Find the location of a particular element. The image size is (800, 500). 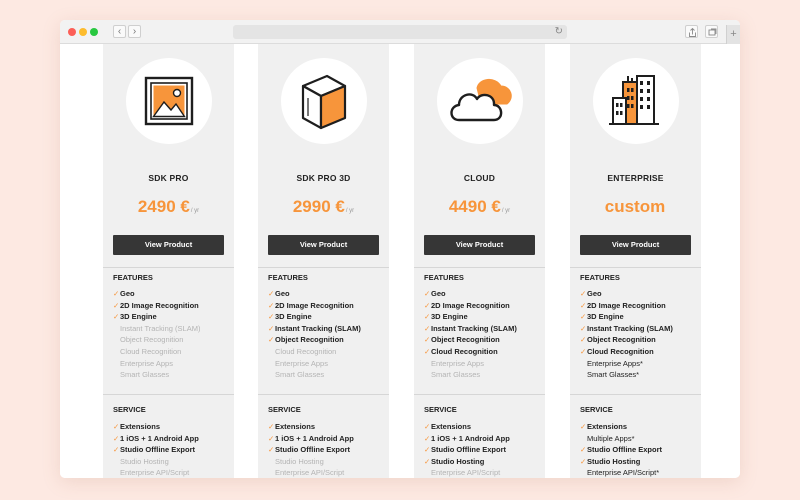

service-item: Enterprise API/Script is located at coordinates (484, 472).